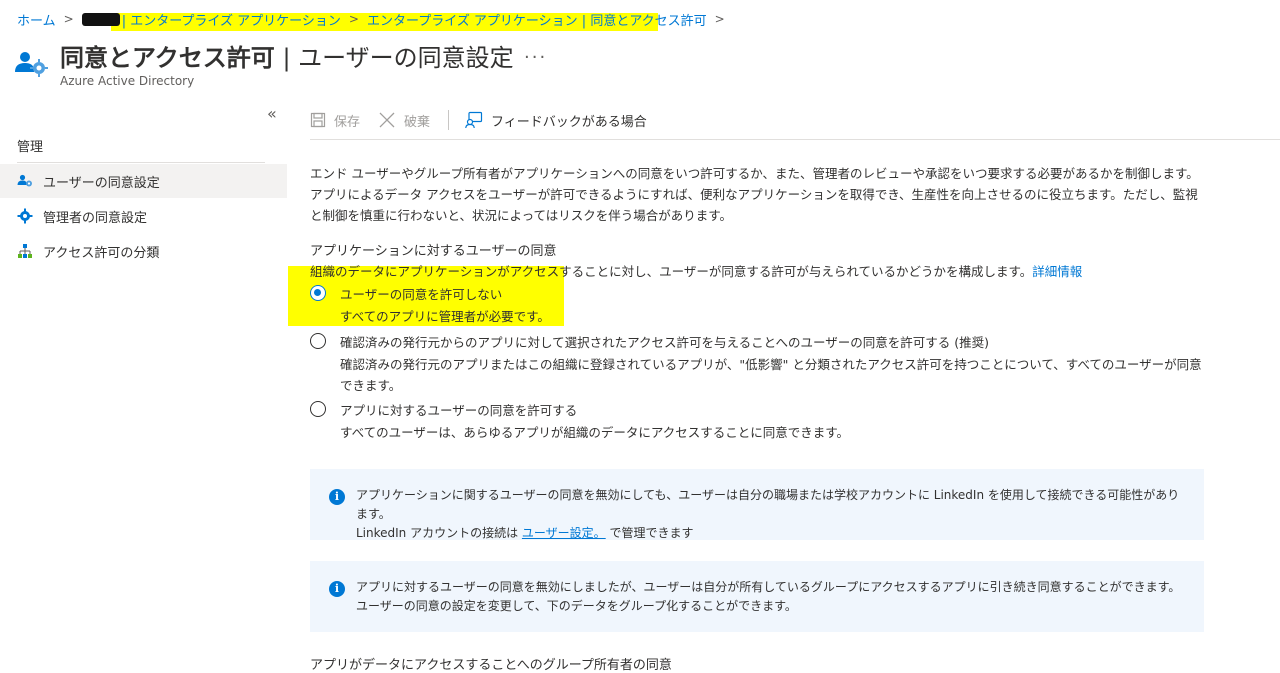  I want to click on page-title: 同意とアクセス許可 | ユーザーの同意設定, so click(287, 55).